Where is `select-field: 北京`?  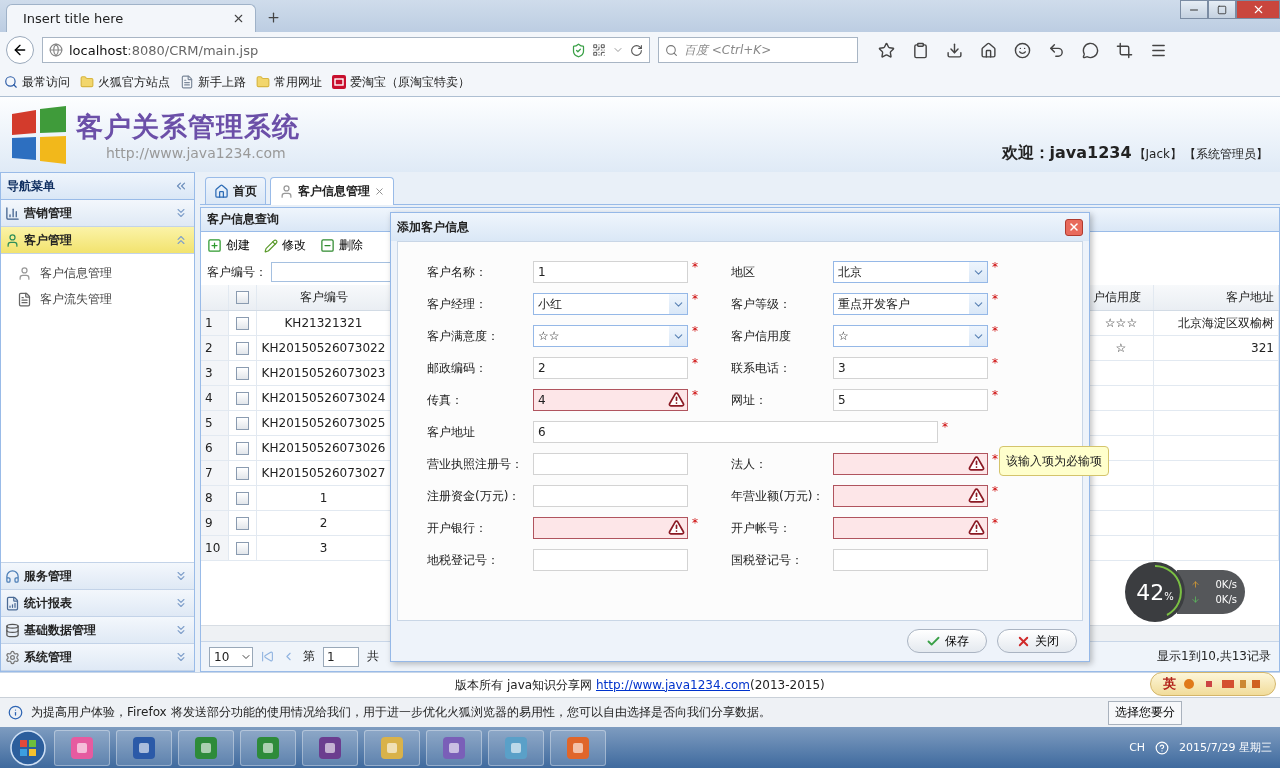 select-field: 北京 is located at coordinates (910, 272).